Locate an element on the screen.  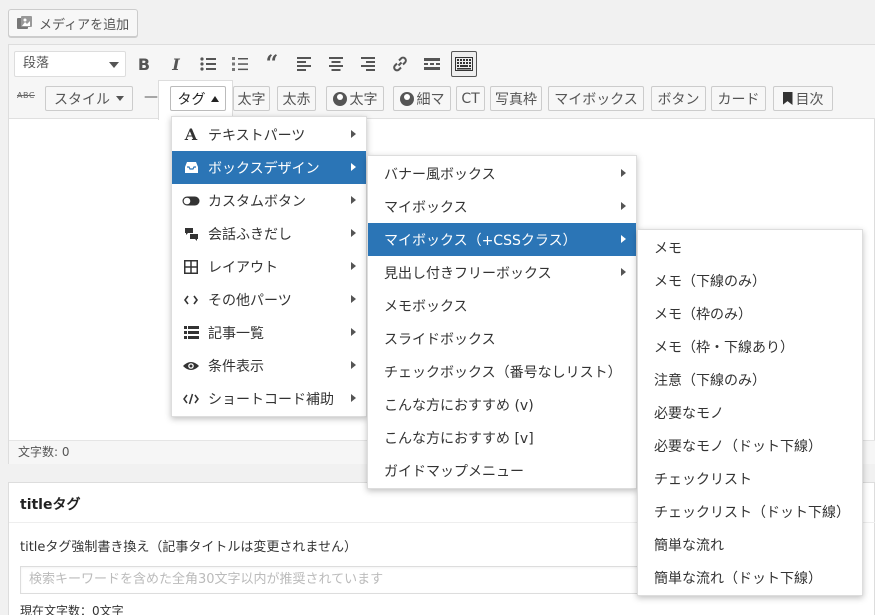
menu-item-label: バナー風ボックス is located at coordinates (440, 174).